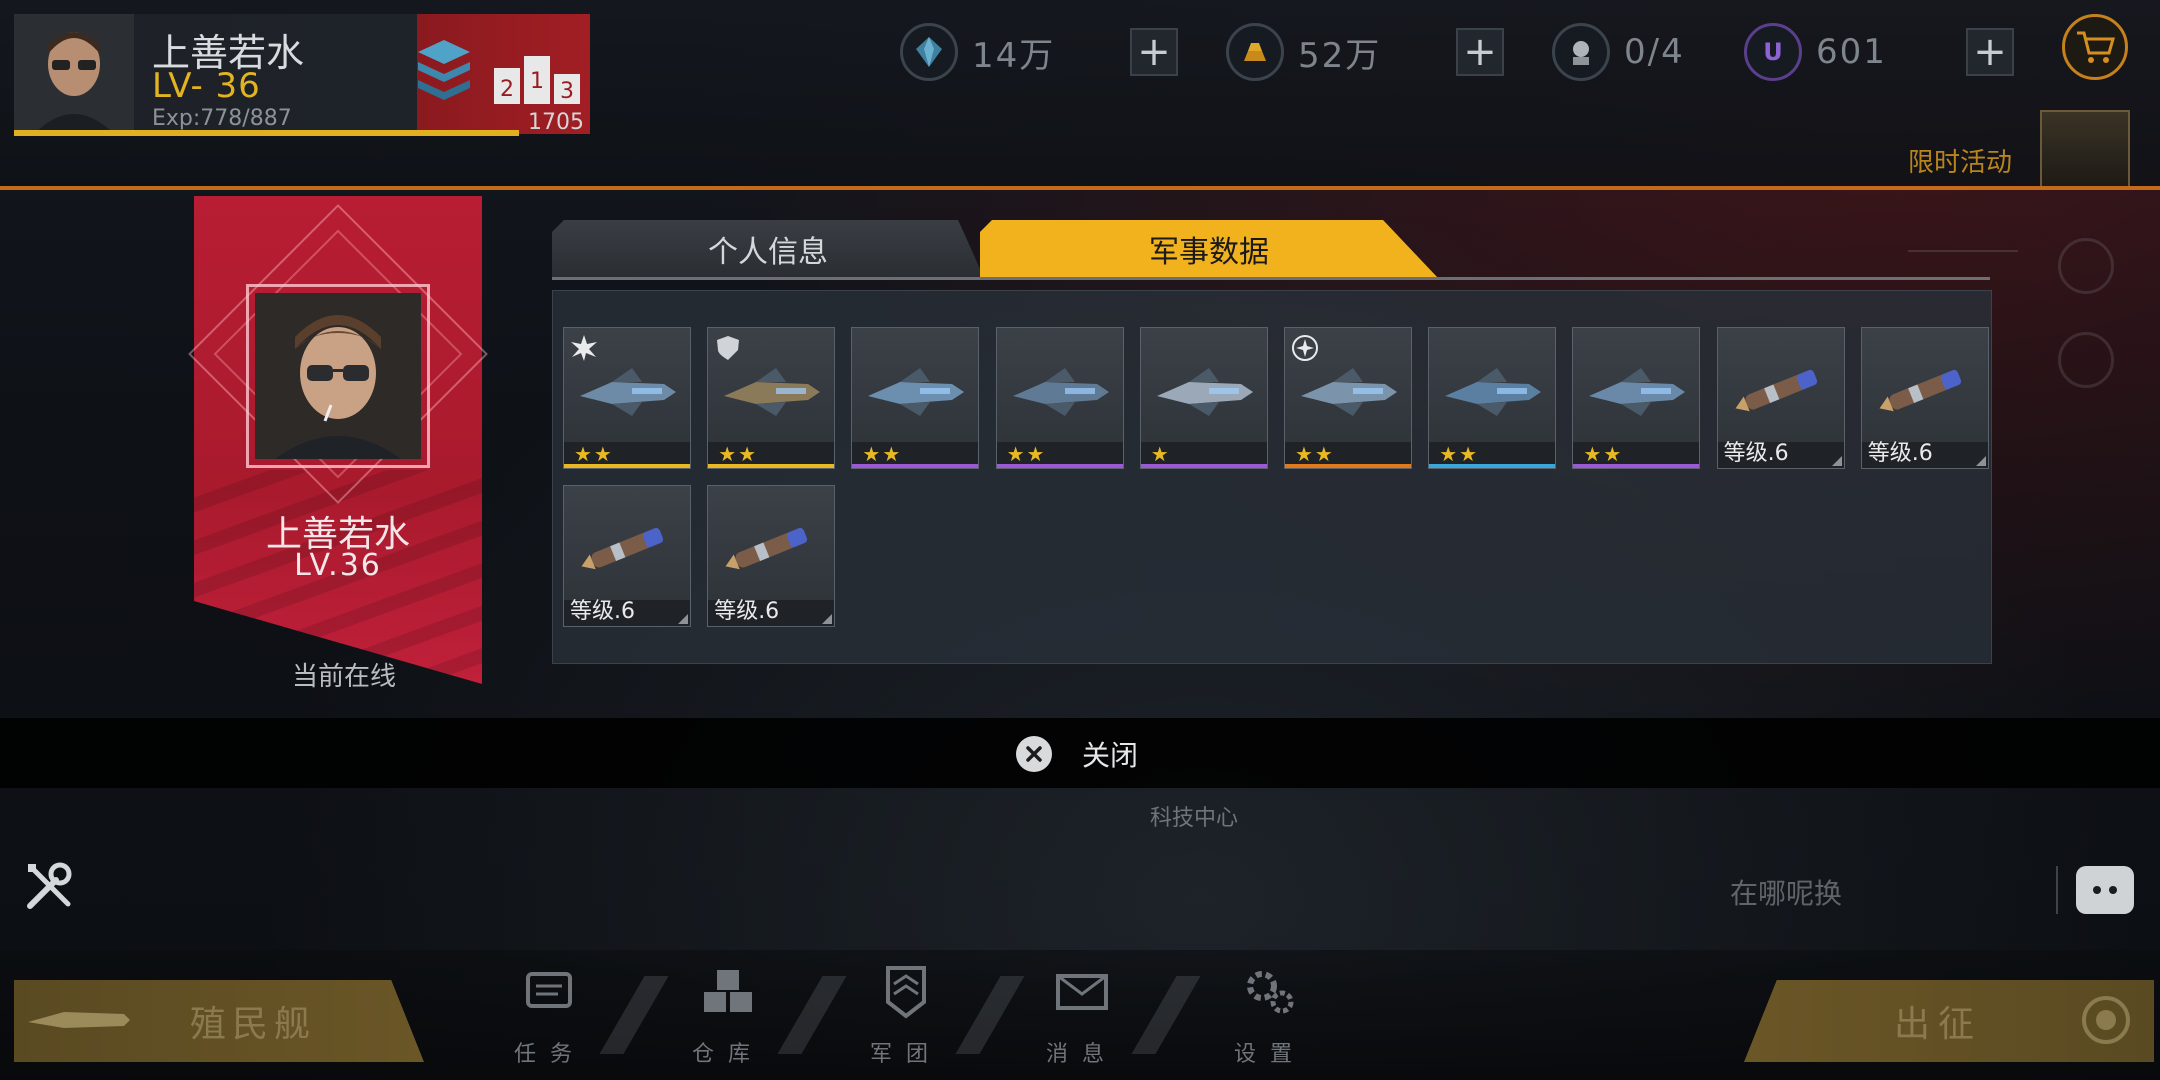  What do you see at coordinates (1305, 348) in the screenshot?
I see `spark-icon` at bounding box center [1305, 348].